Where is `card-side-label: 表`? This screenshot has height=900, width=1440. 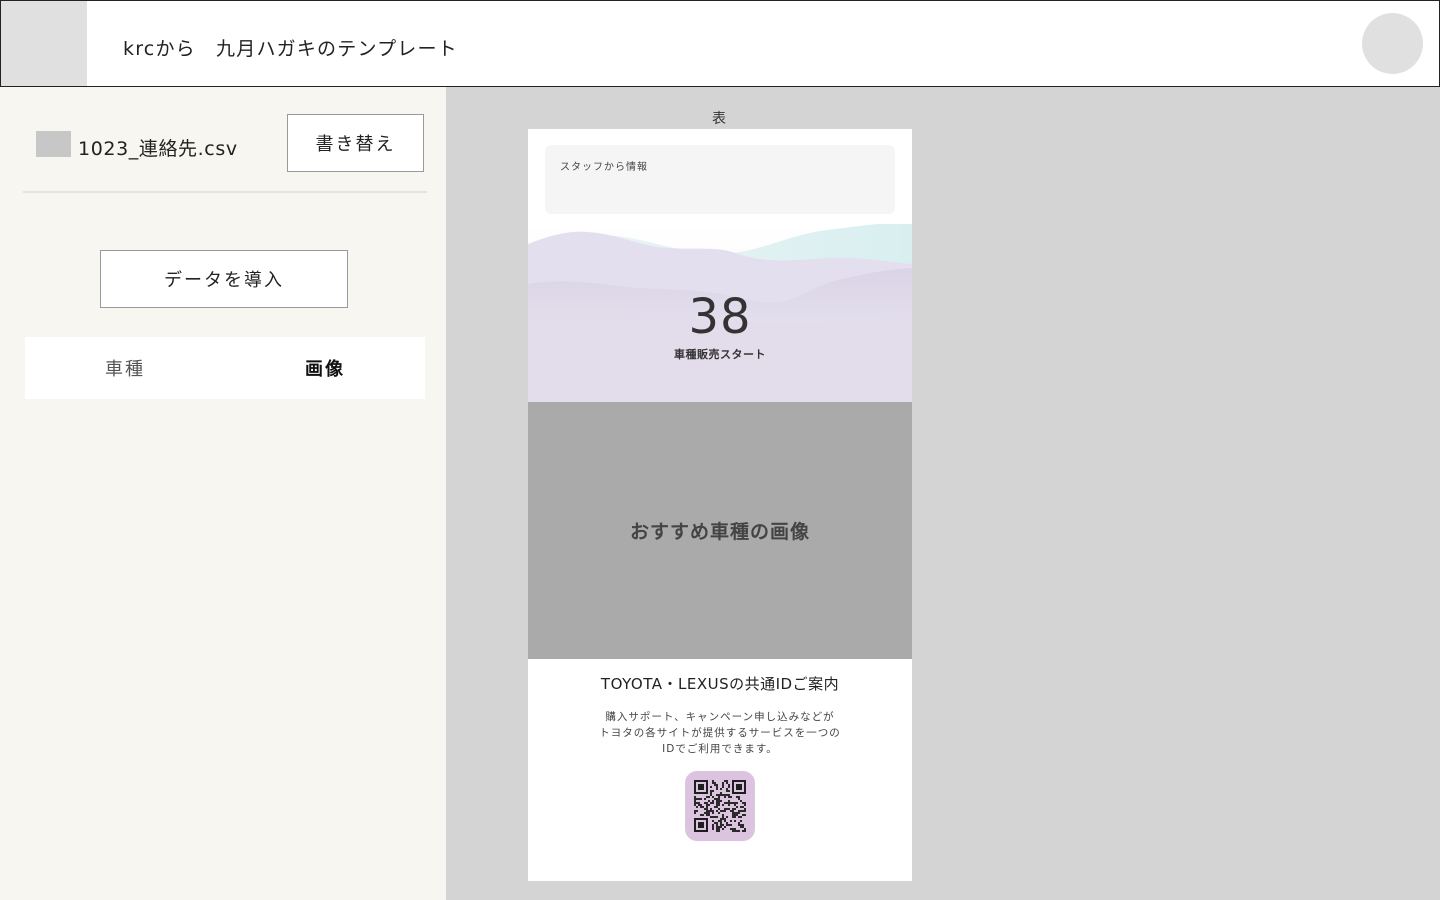 card-side-label: 表 is located at coordinates (719, 119).